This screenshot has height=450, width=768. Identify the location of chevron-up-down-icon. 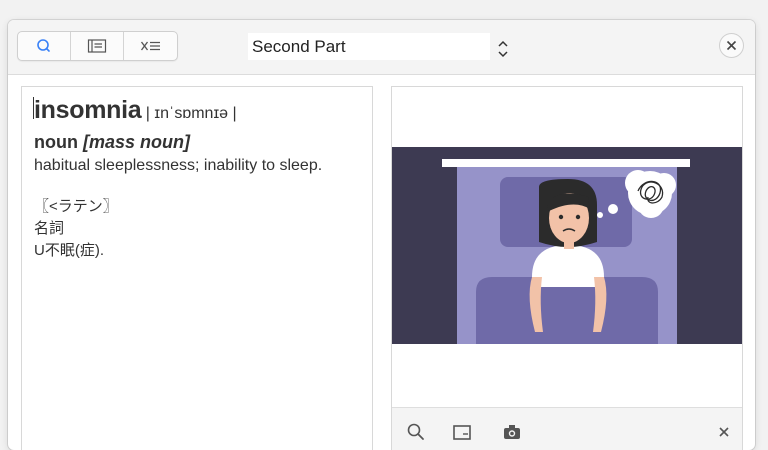
(503, 49).